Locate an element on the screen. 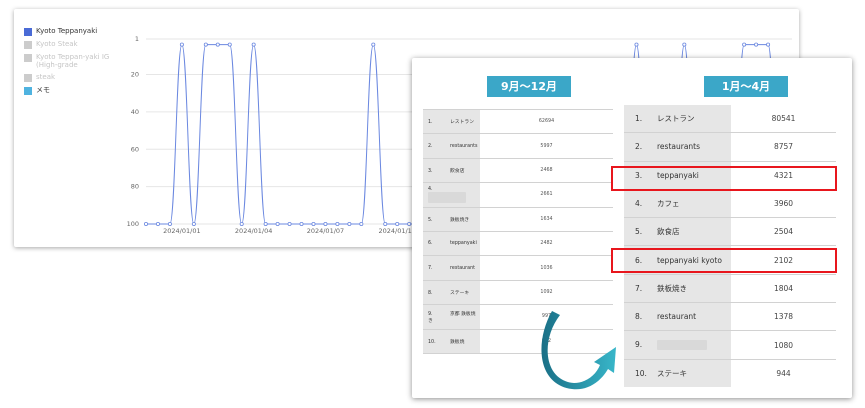  keyword-cell: 6. teppanyaki is located at coordinates (451, 243).